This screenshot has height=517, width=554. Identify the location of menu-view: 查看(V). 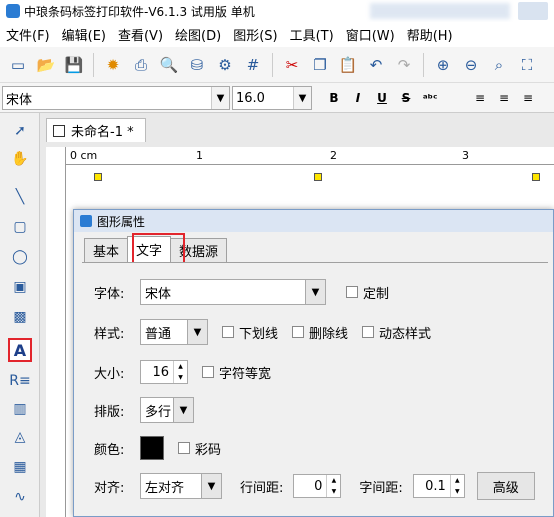
(140, 34).